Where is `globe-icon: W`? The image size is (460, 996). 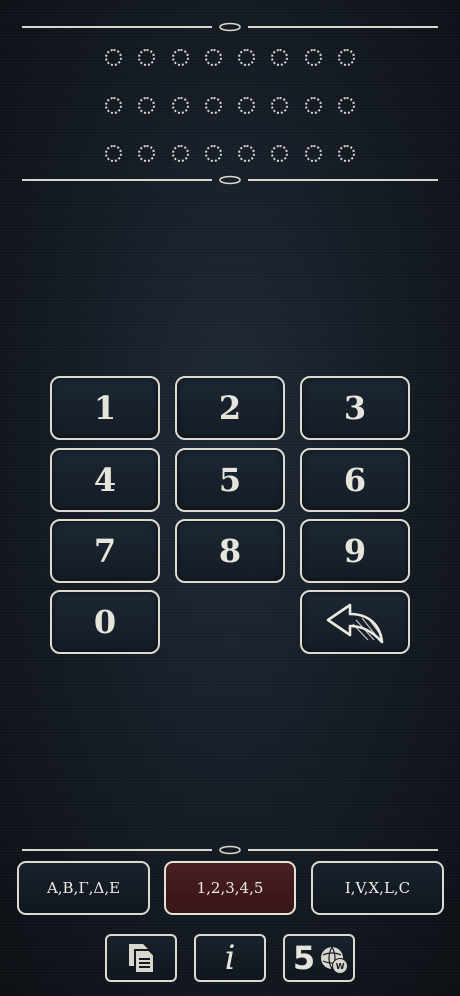
globe-icon: W is located at coordinates (334, 959).